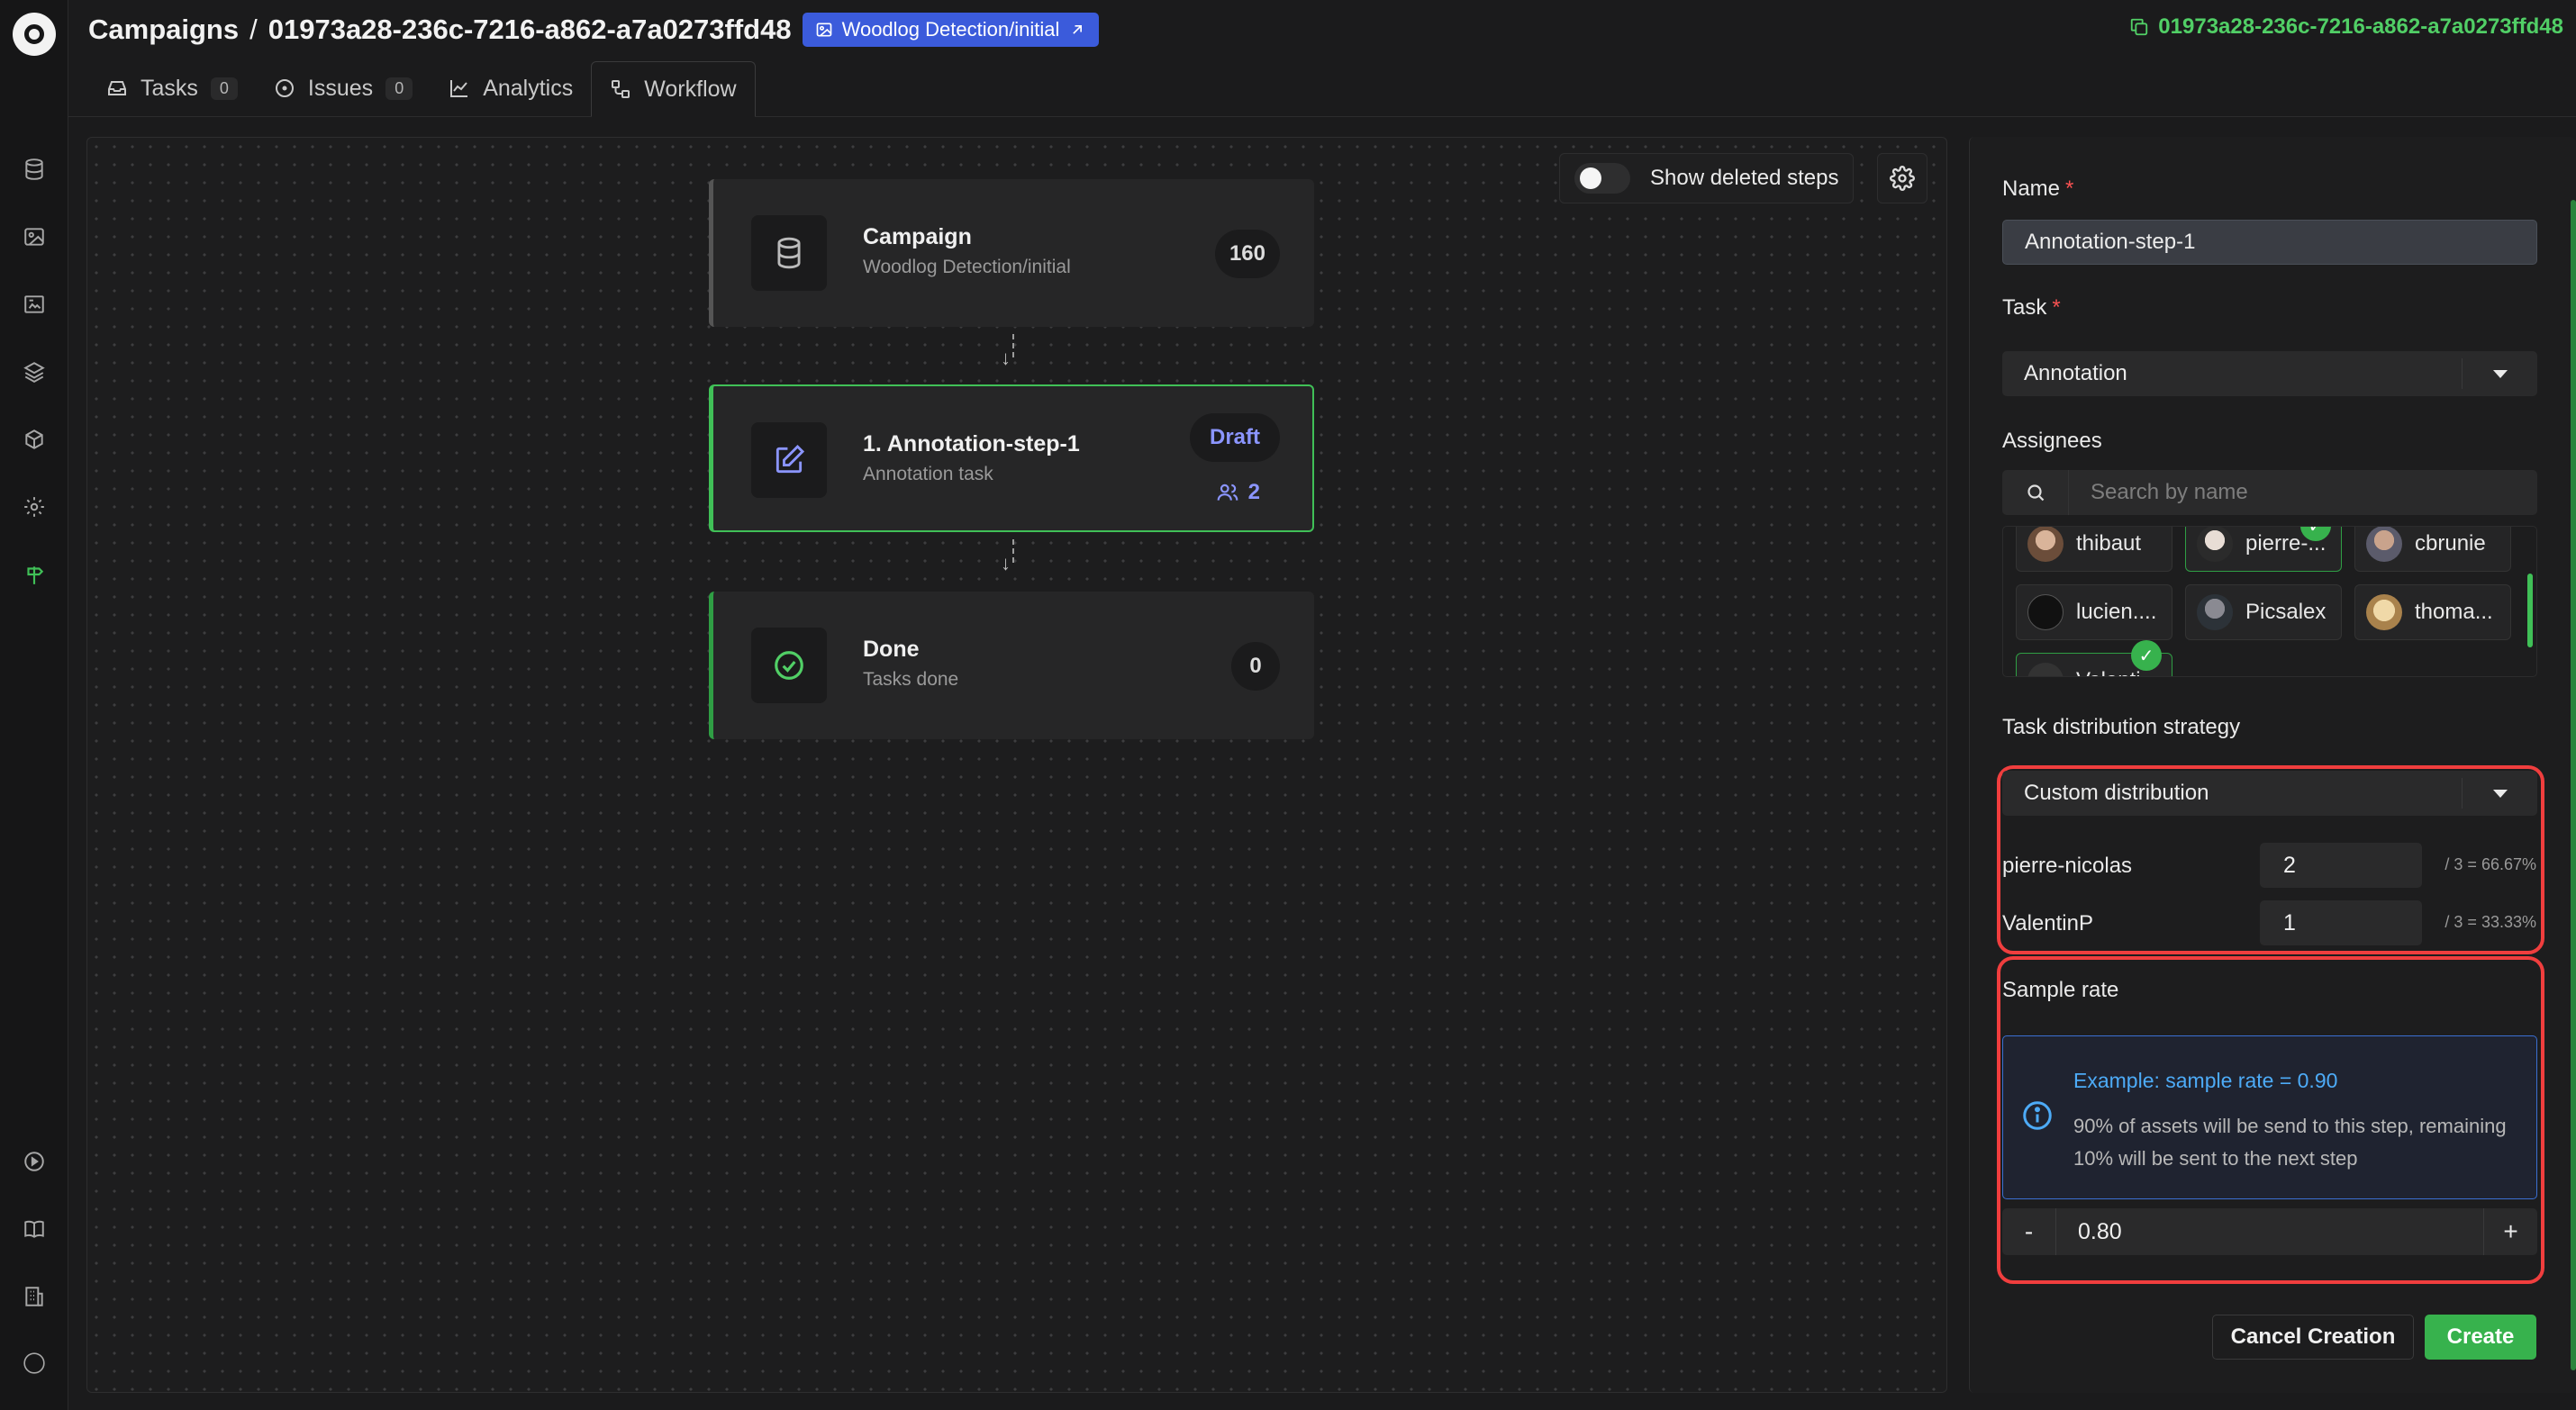  Describe the element at coordinates (1744, 178) in the screenshot. I see `show-deleted-label: Show deleted steps` at that location.